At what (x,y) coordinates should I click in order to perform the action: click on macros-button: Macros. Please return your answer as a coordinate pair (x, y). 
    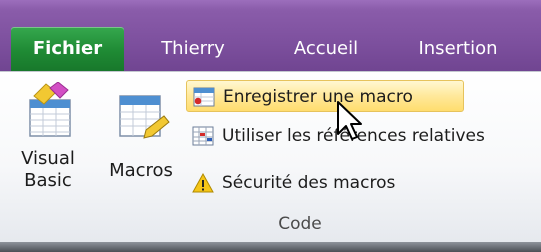
    Looking at the image, I should click on (141, 135).